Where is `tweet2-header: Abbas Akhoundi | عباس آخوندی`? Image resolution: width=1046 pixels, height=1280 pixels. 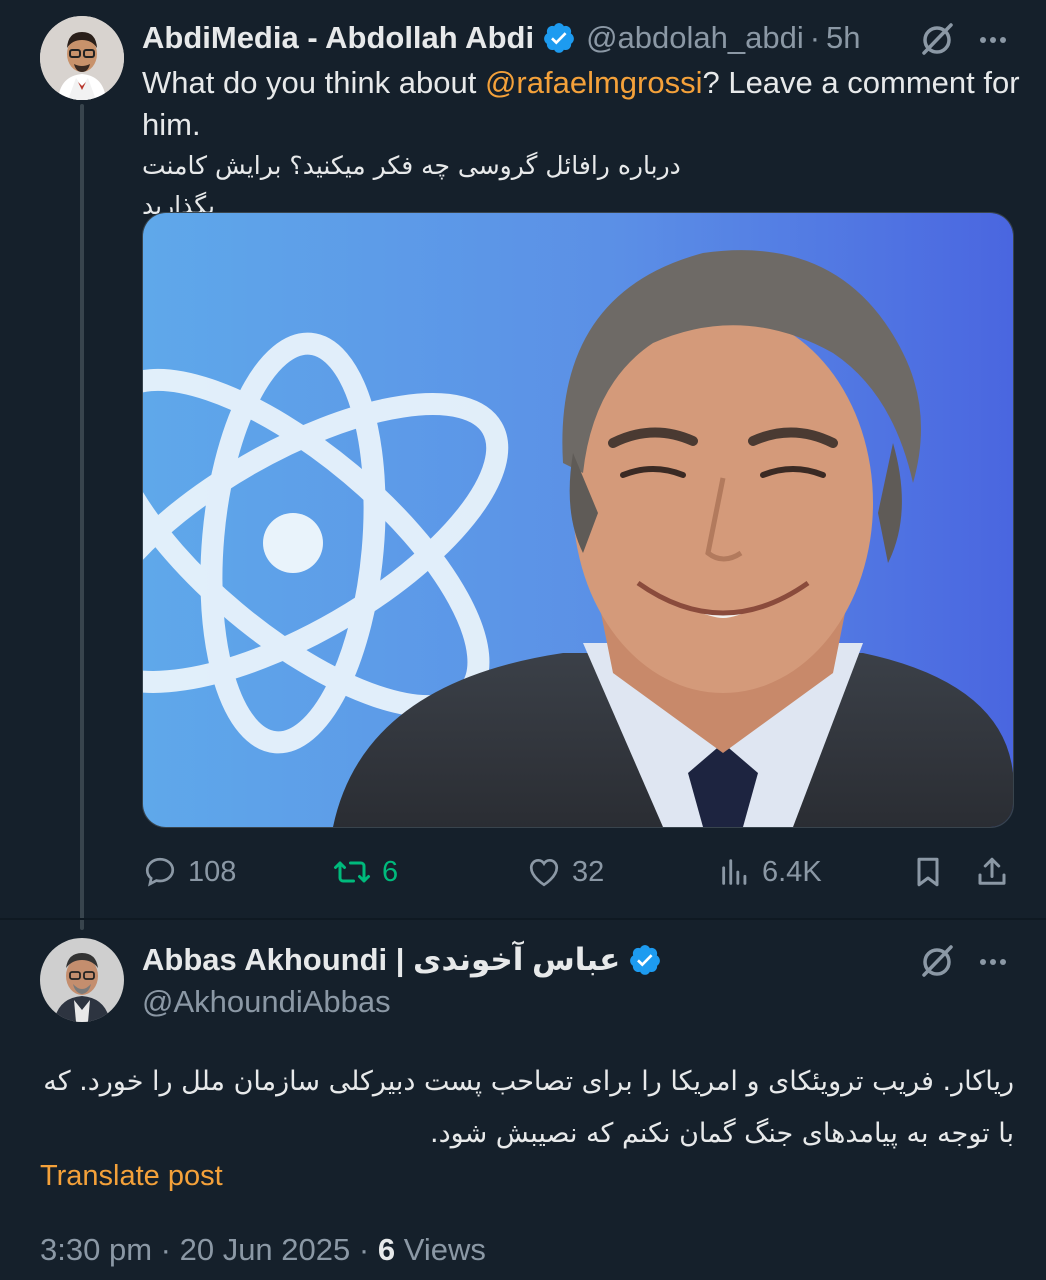 tweet2-header: Abbas Akhoundi | عباس آخوندی is located at coordinates (402, 960).